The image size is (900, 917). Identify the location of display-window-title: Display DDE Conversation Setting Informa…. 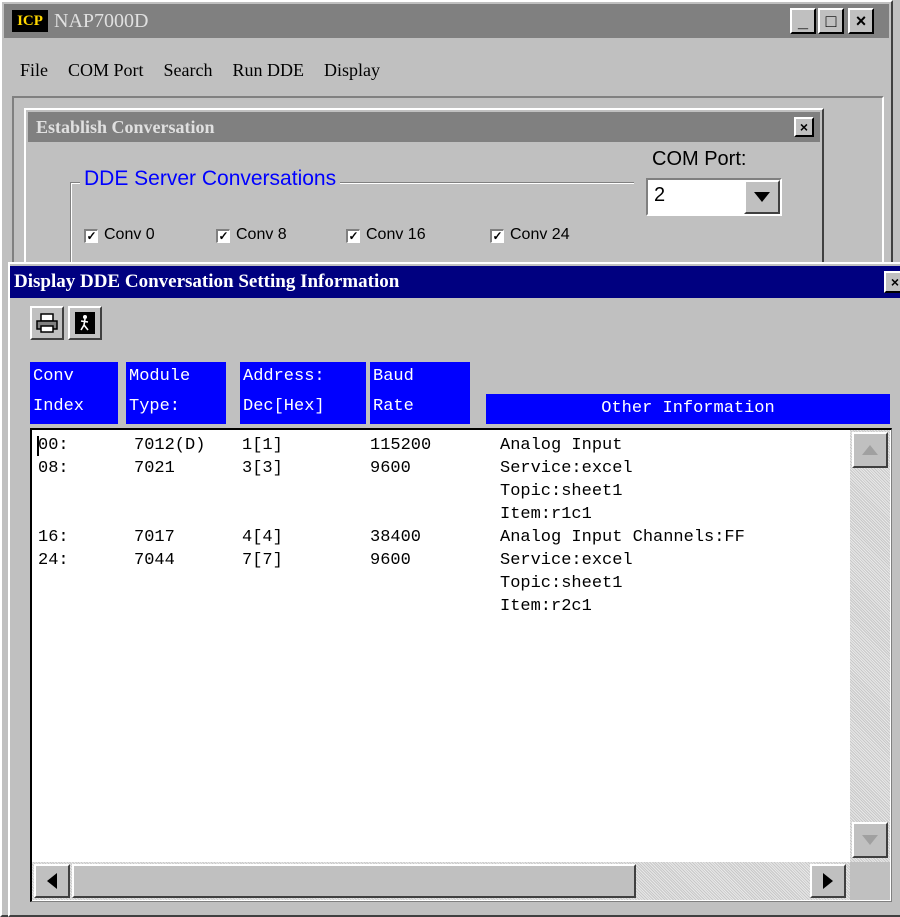
(207, 281).